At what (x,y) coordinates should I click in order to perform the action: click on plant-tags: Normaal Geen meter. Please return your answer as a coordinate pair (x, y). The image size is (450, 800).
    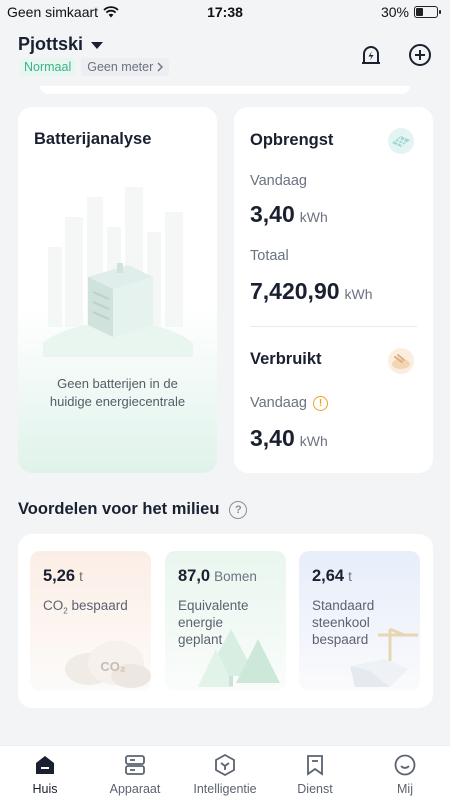
    Looking at the image, I should click on (95, 67).